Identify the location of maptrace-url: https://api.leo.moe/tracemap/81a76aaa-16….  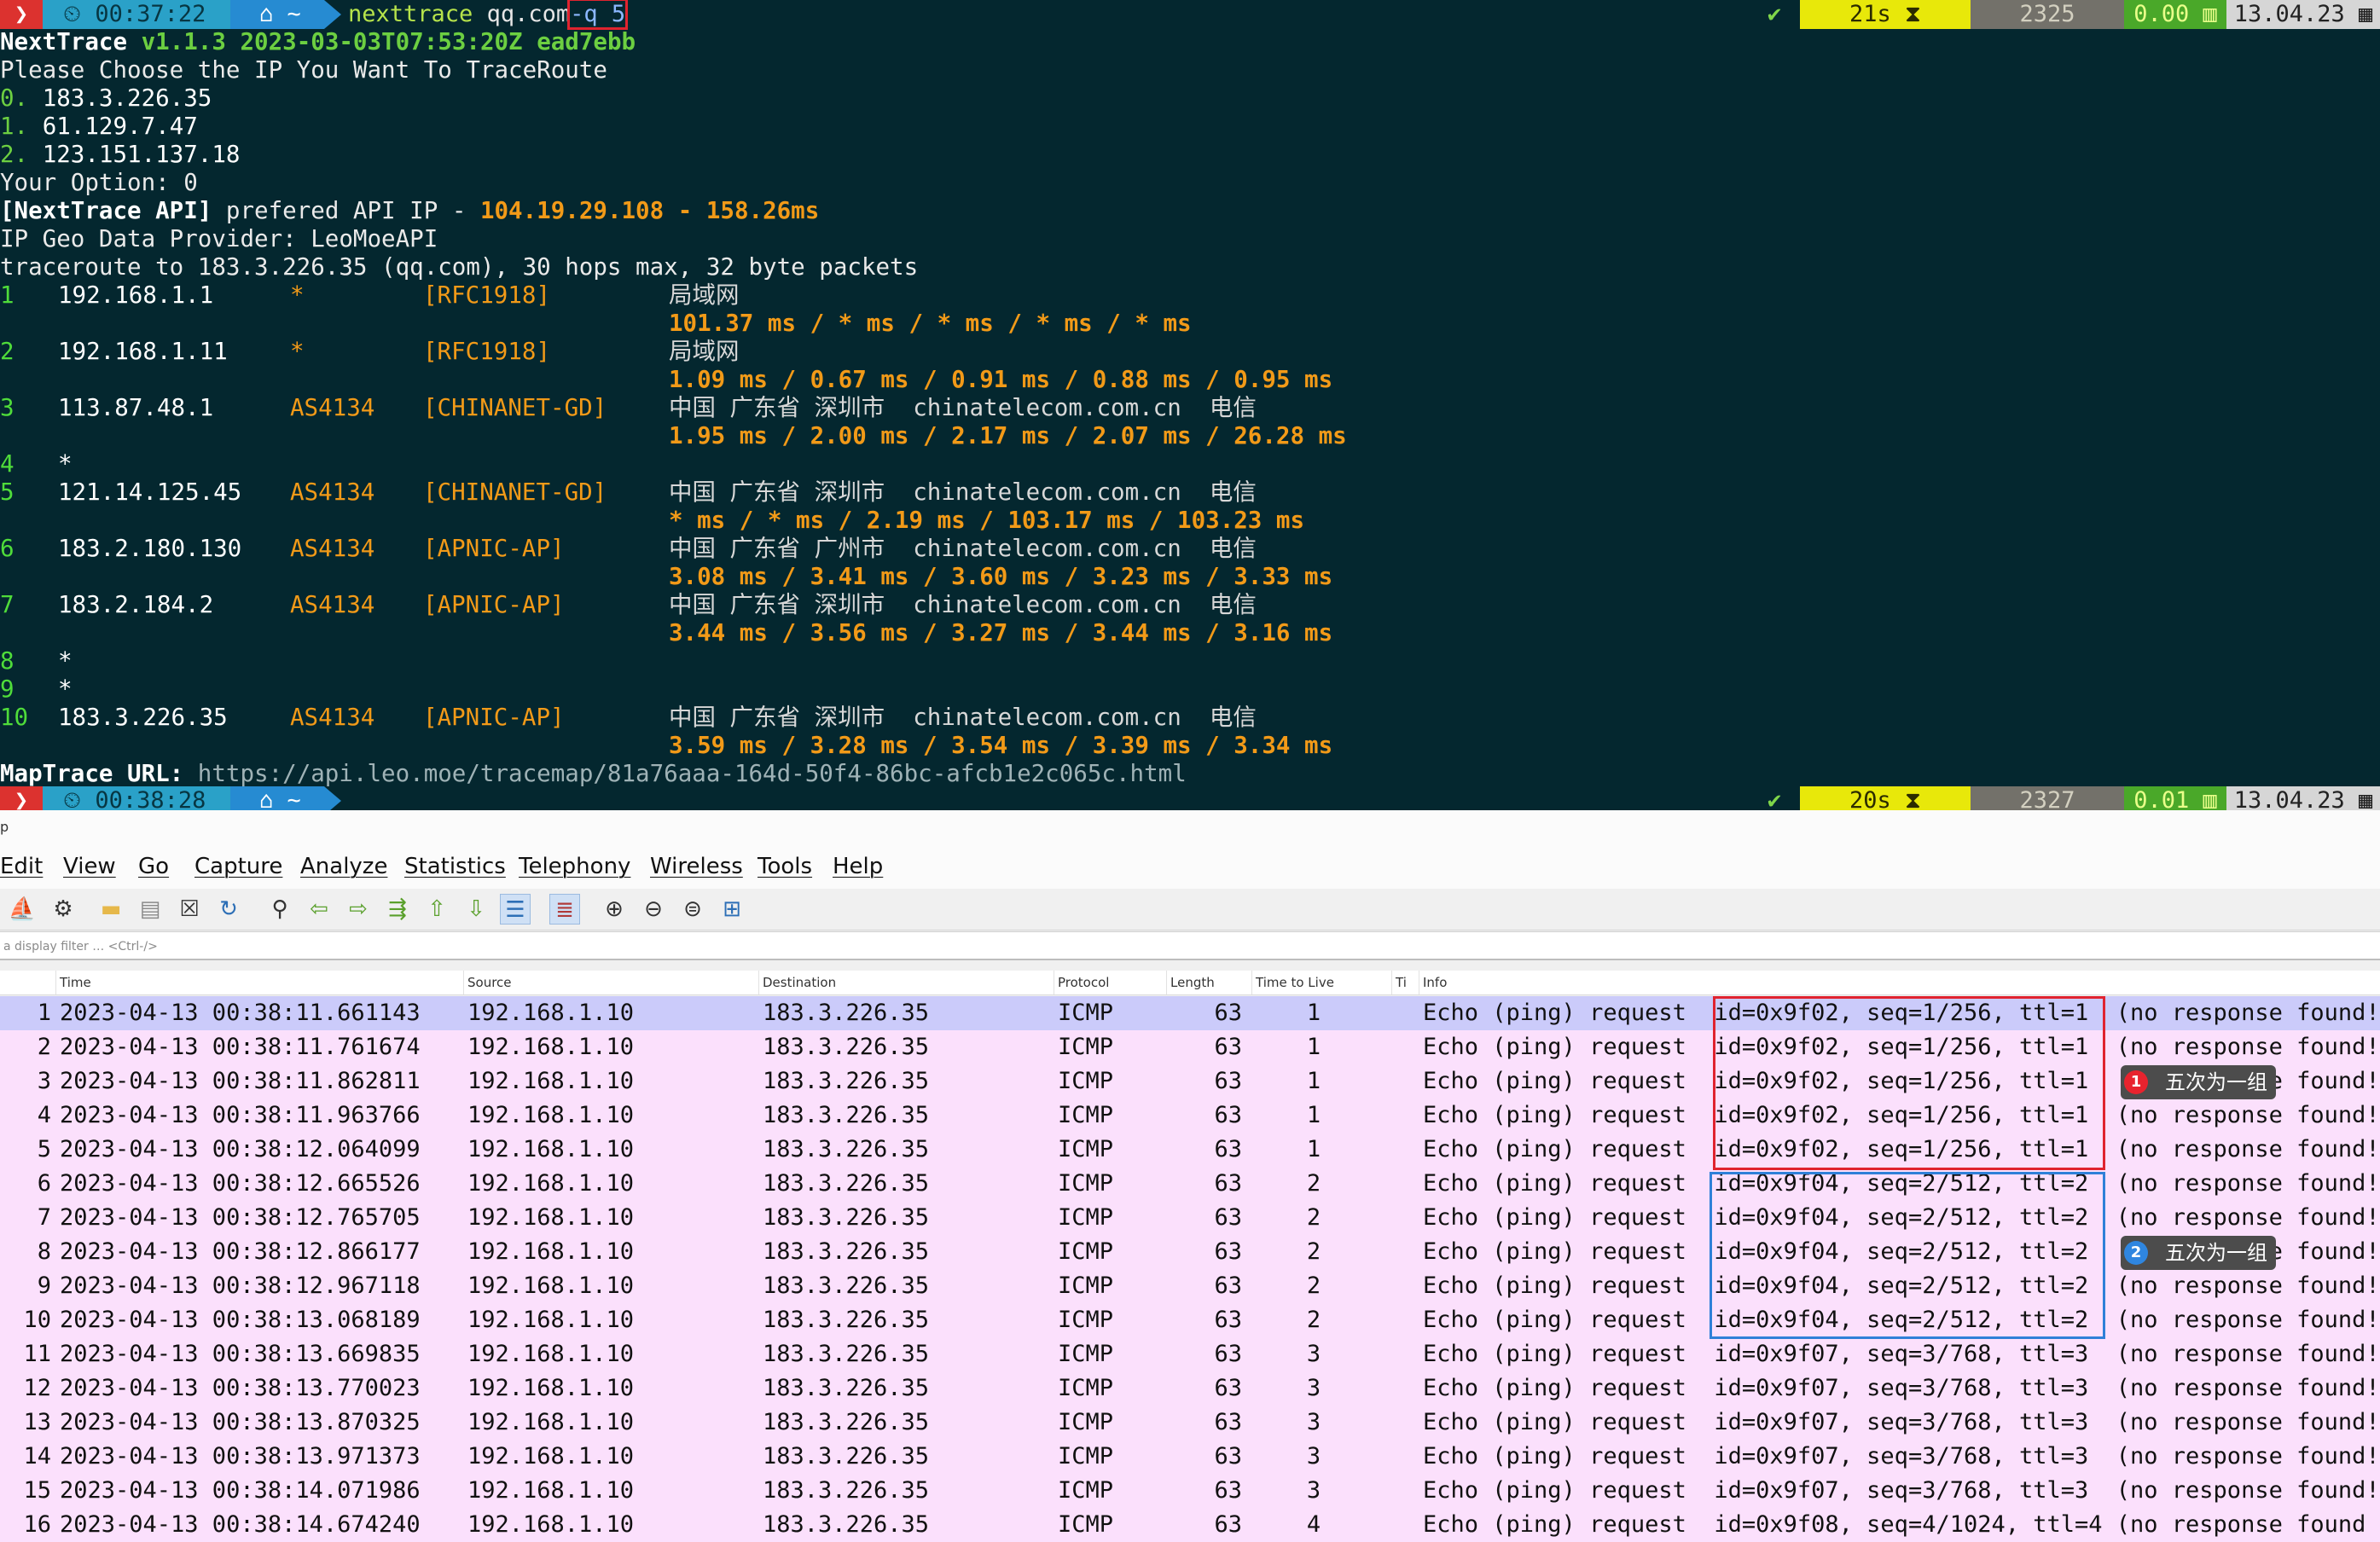
(692, 773).